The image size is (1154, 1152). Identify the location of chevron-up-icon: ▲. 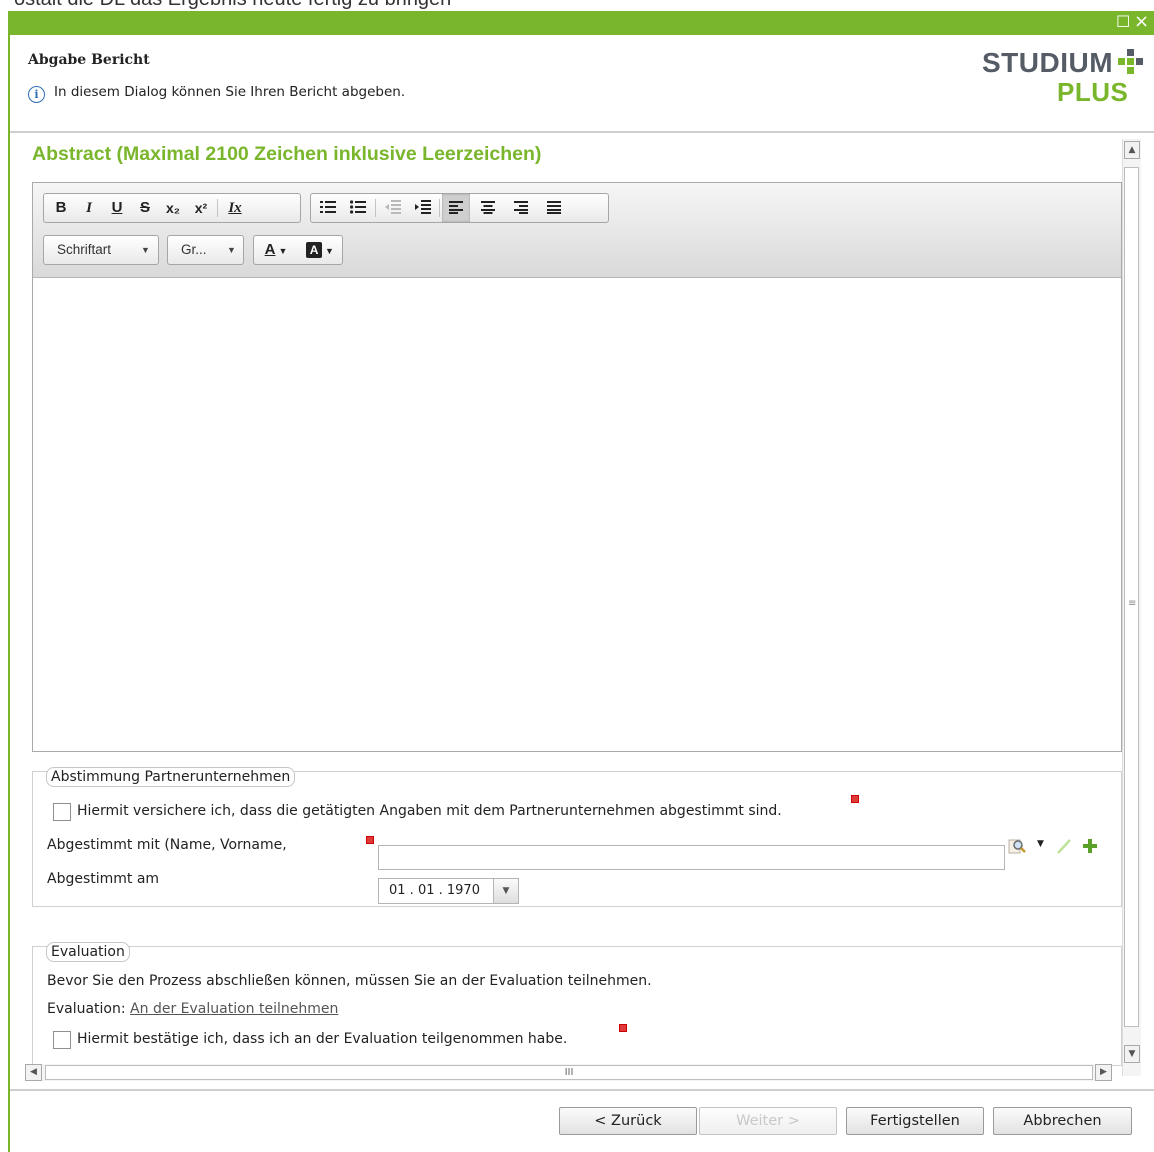
(1132, 150).